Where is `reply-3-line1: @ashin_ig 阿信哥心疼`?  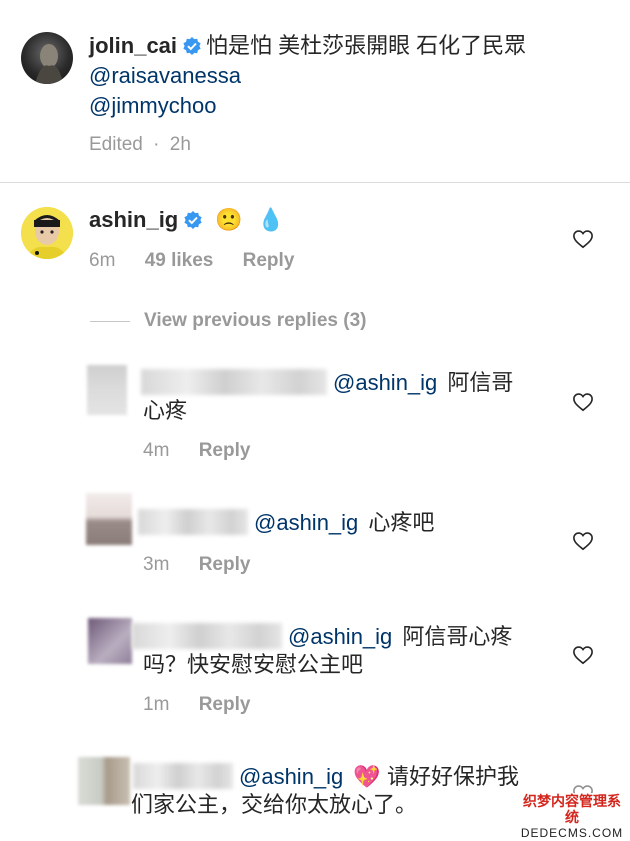 reply-3-line1: @ashin_ig 阿信哥心疼 is located at coordinates (322, 637).